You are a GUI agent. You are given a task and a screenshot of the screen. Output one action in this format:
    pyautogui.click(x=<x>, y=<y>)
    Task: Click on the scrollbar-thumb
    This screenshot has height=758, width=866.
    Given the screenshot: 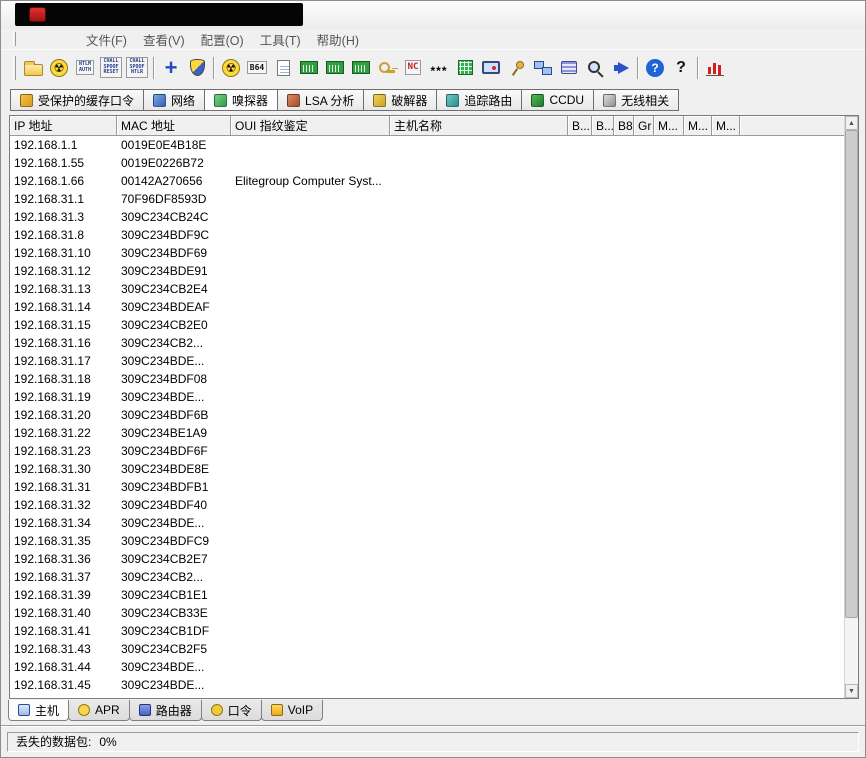 What is the action you would take?
    pyautogui.click(x=851, y=374)
    